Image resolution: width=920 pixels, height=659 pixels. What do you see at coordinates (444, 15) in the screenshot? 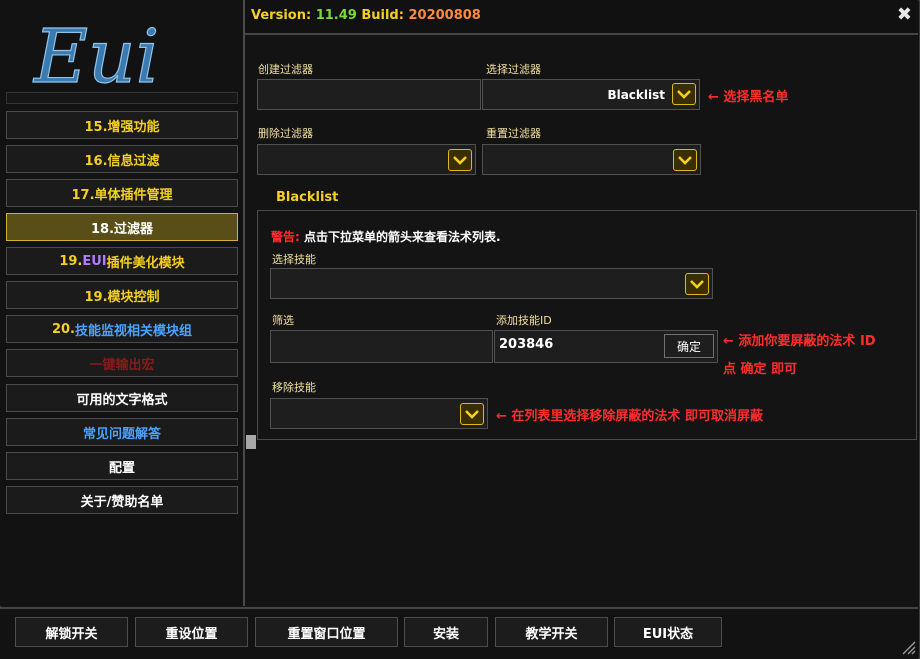
I see `build-value: 20200808` at bounding box center [444, 15].